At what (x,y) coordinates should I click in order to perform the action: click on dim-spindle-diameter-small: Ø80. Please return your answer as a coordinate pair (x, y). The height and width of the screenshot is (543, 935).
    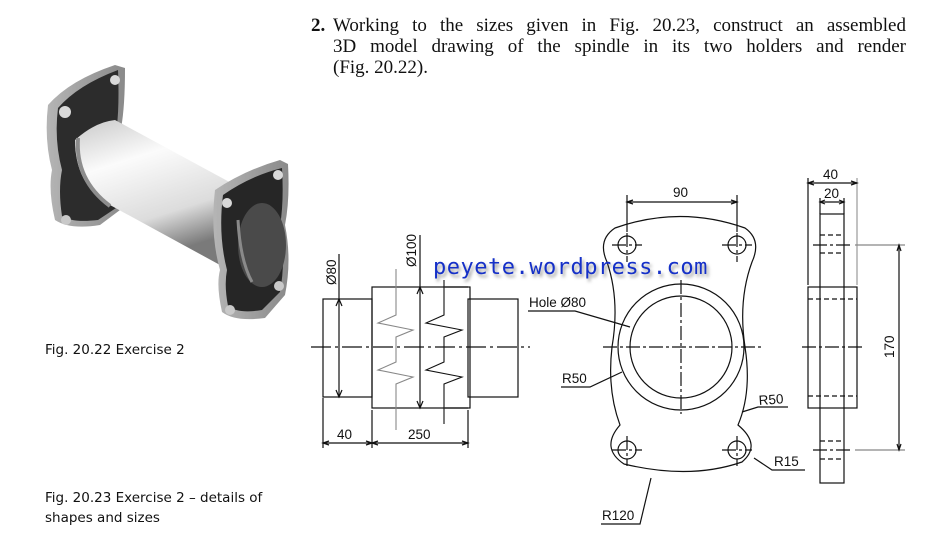
    Looking at the image, I should click on (331, 272).